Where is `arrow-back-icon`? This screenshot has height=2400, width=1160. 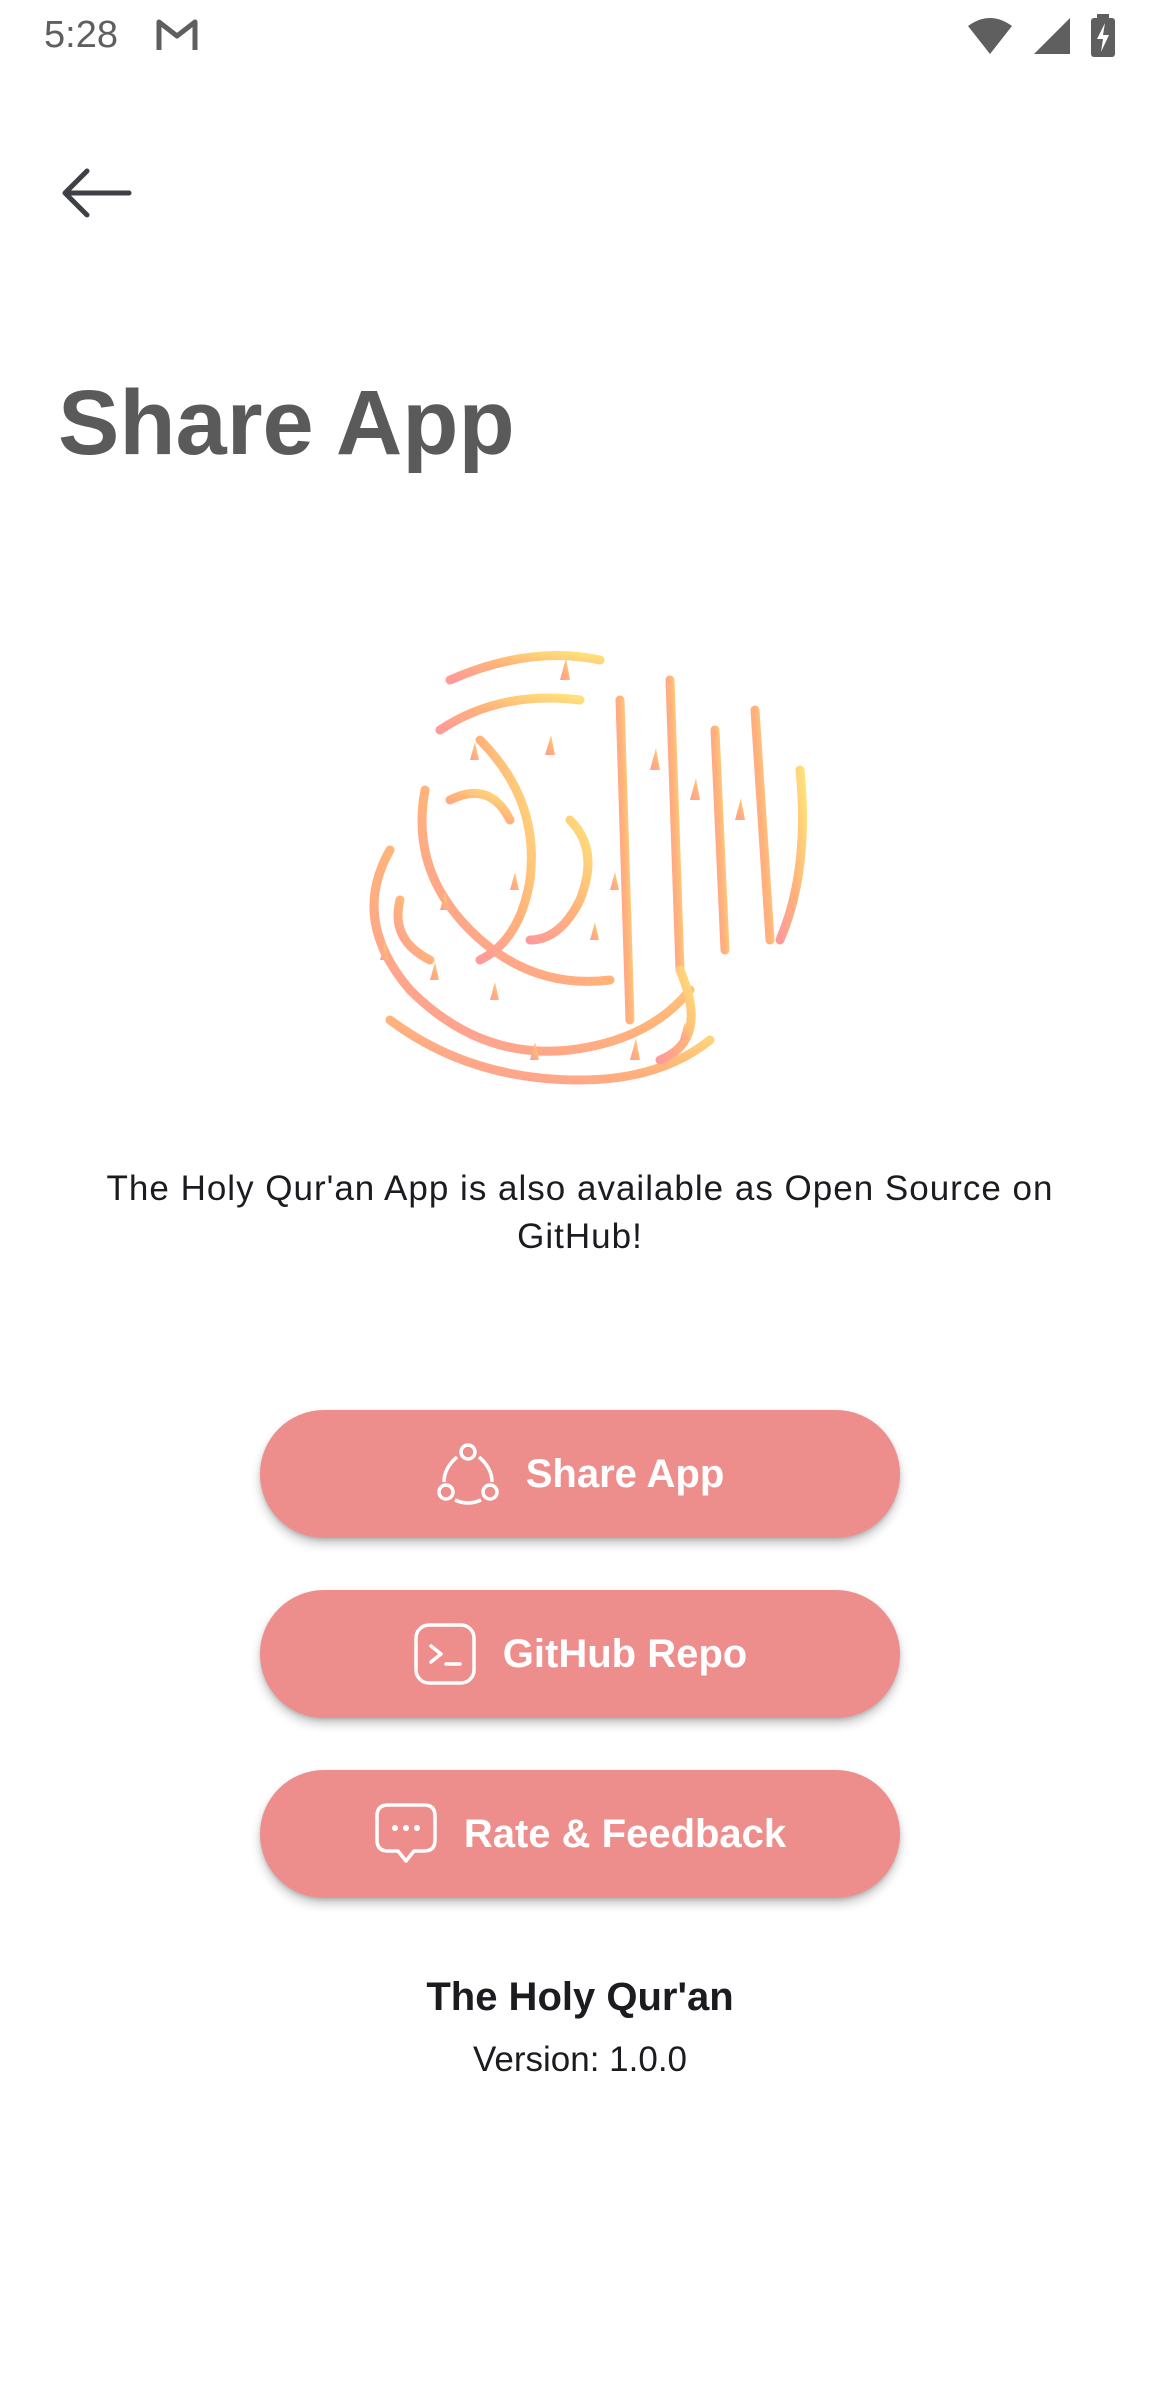 arrow-back-icon is located at coordinates (95, 195).